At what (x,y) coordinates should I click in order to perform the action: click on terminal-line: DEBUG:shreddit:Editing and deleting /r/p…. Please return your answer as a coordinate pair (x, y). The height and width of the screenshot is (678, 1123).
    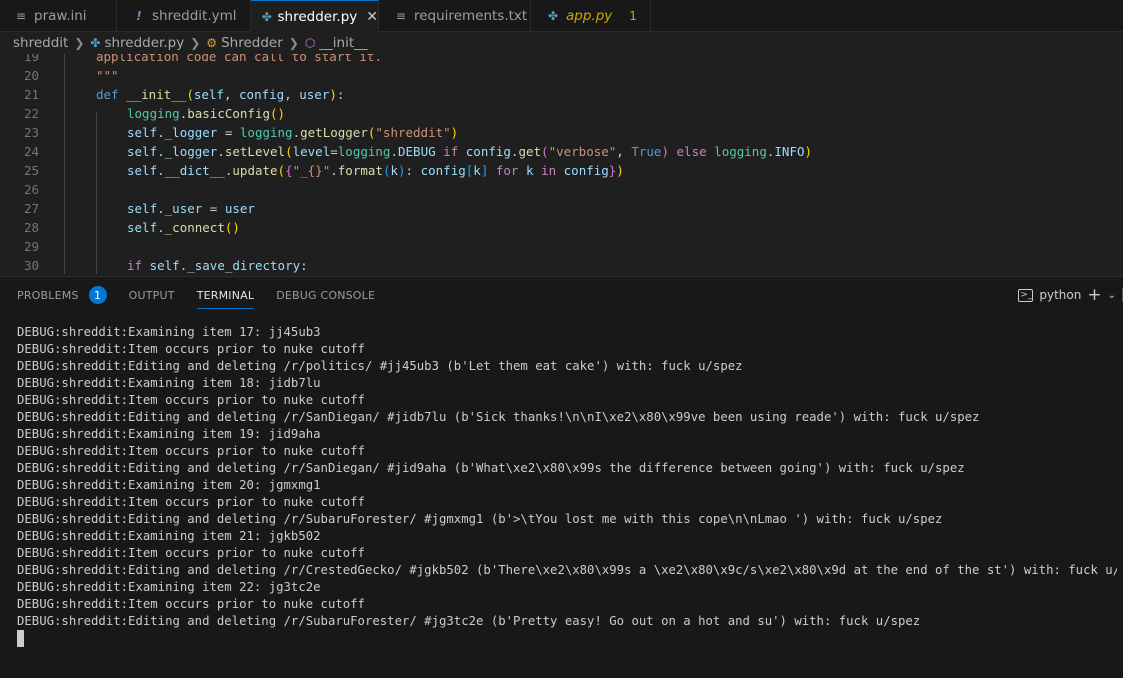
    Looking at the image, I should click on (380, 366).